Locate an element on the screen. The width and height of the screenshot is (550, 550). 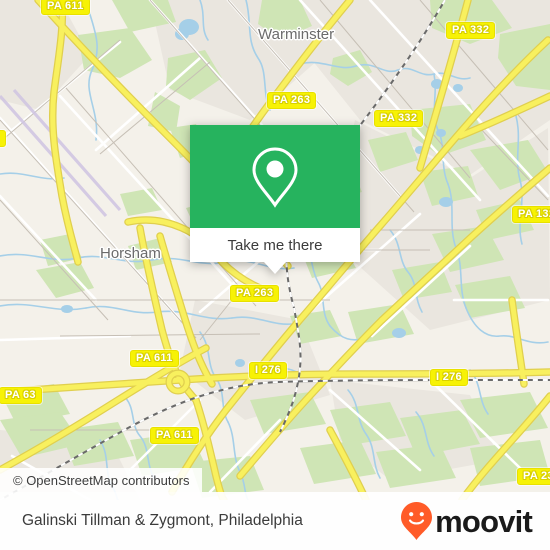
road-shield-i-276-west: I 276 is located at coordinates (268, 370).